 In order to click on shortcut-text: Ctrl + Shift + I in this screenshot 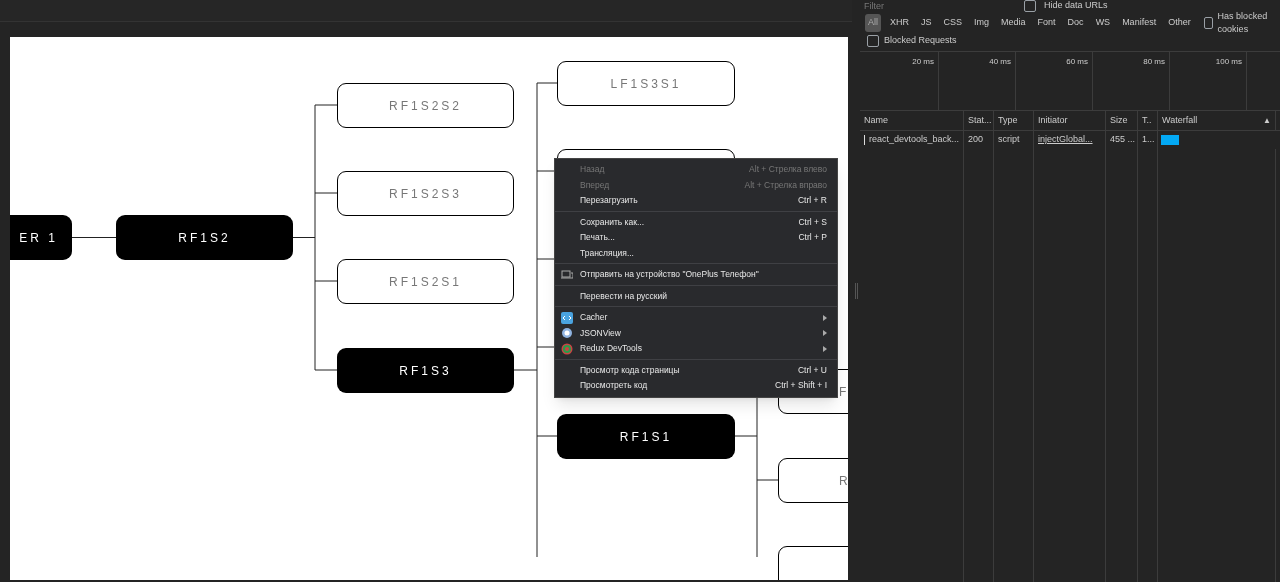, I will do `click(801, 386)`.